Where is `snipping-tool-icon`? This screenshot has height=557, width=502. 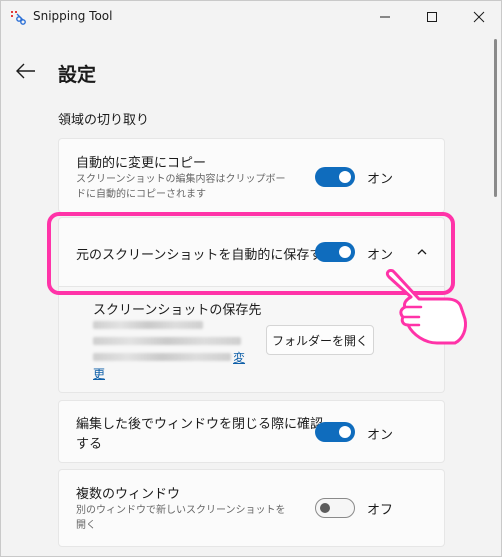 snipping-tool-icon is located at coordinates (18, 18).